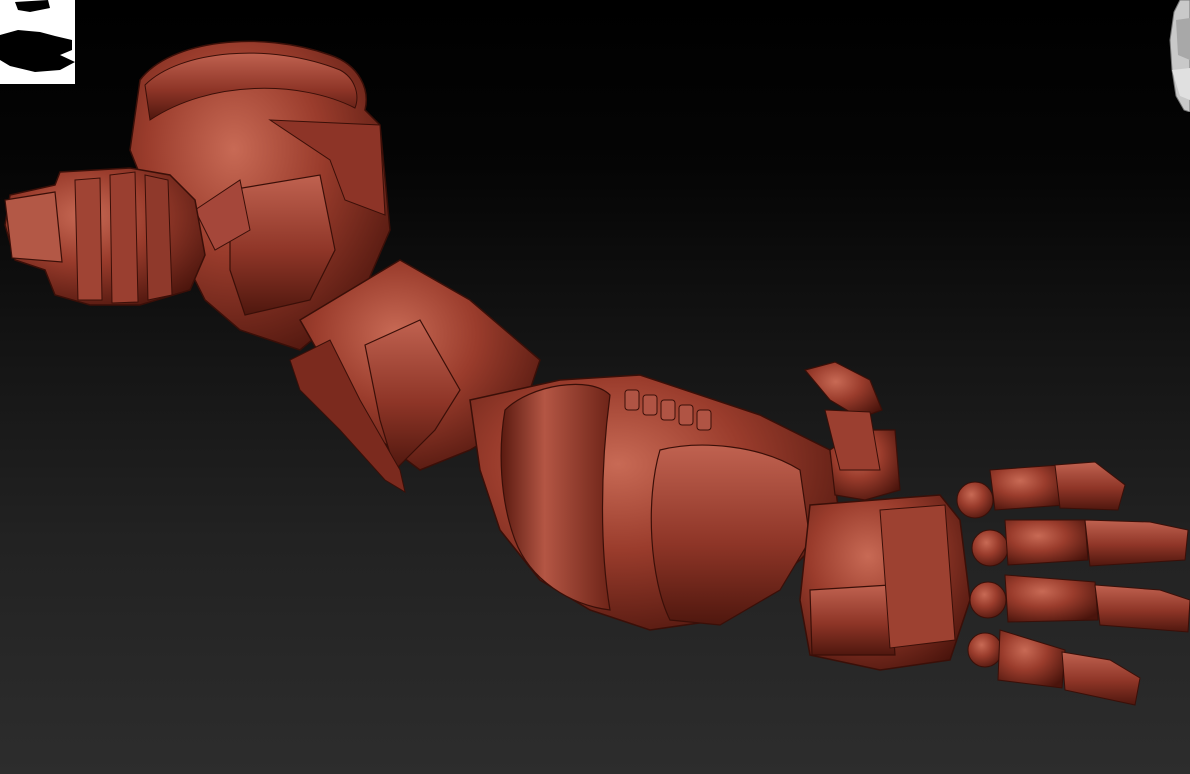 The width and height of the screenshot is (1190, 774). I want to click on fist-part, so click(105, 236).